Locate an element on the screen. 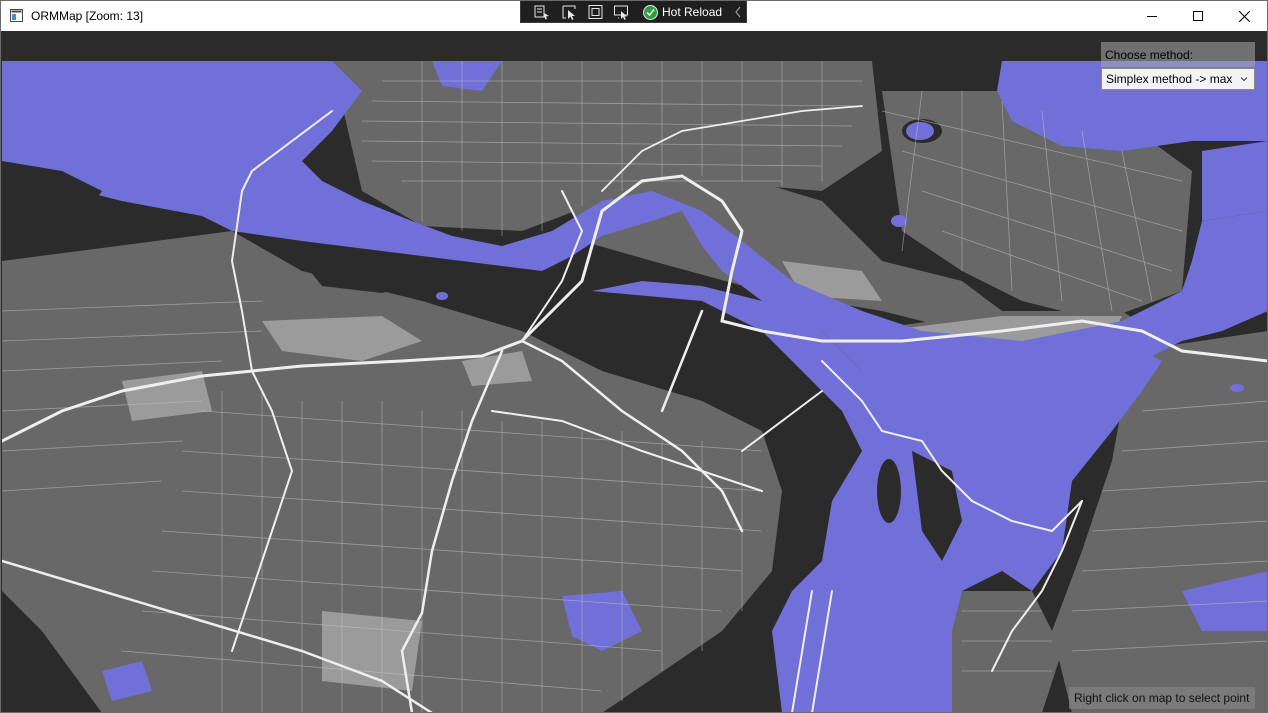 This screenshot has height=713, width=1268. minimize-button is located at coordinates (1152, 16).